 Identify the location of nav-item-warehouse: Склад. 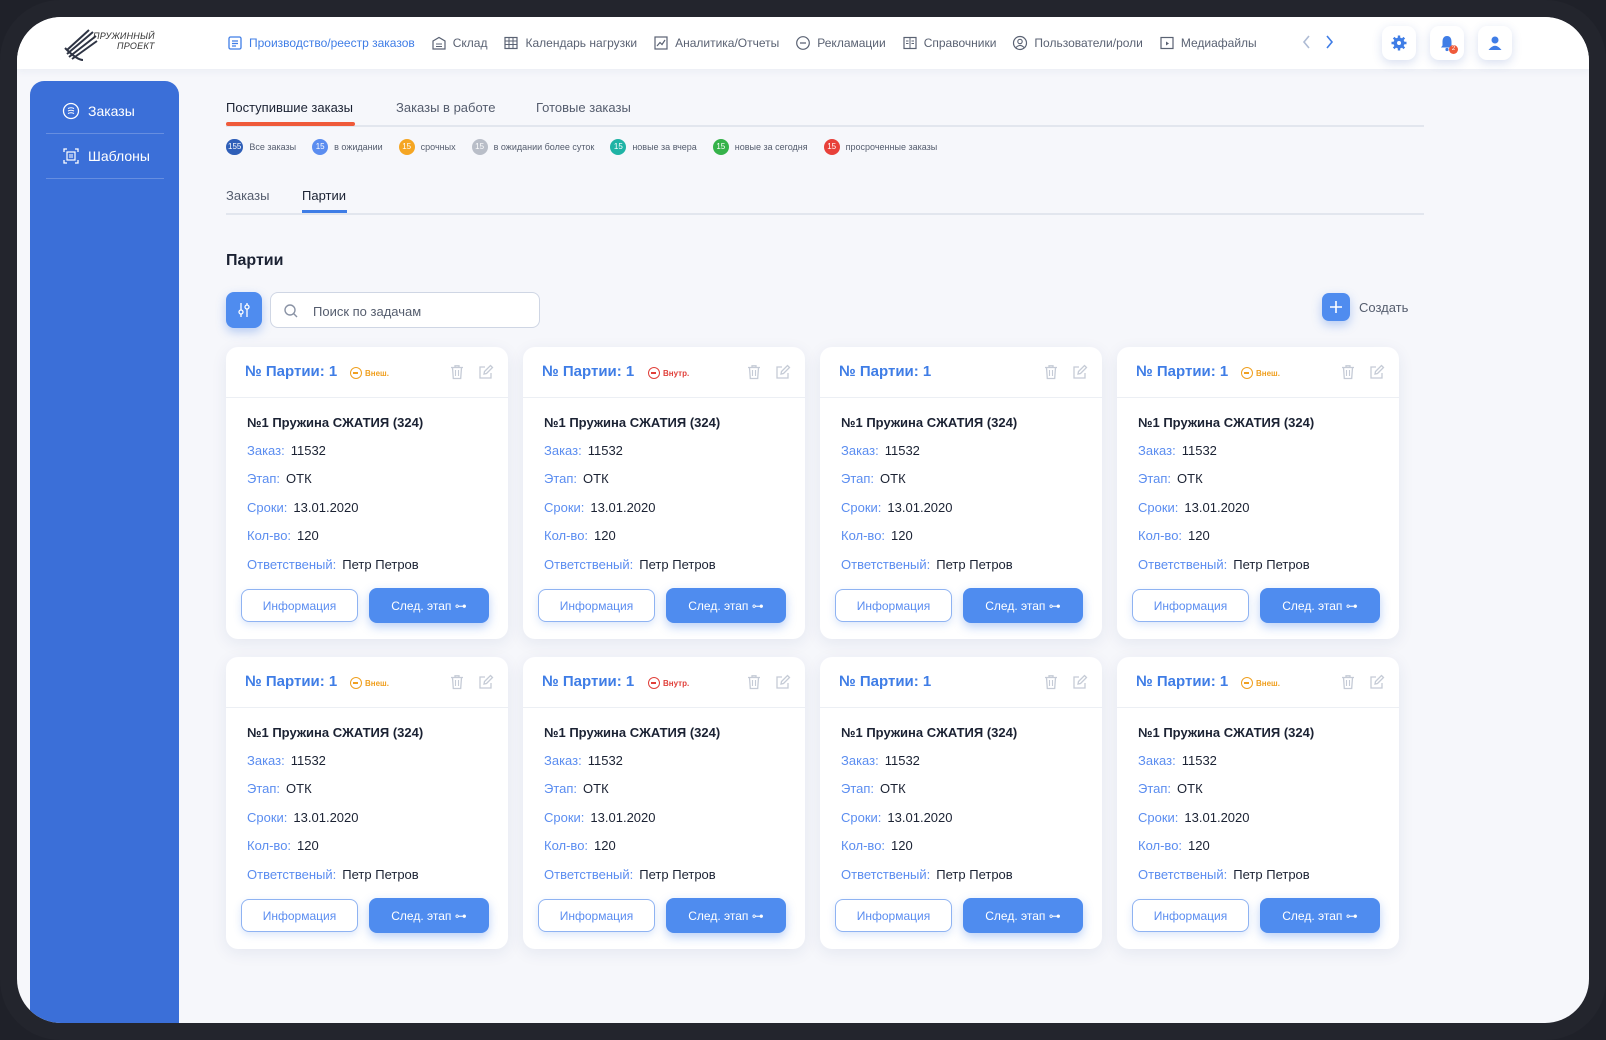
(459, 43).